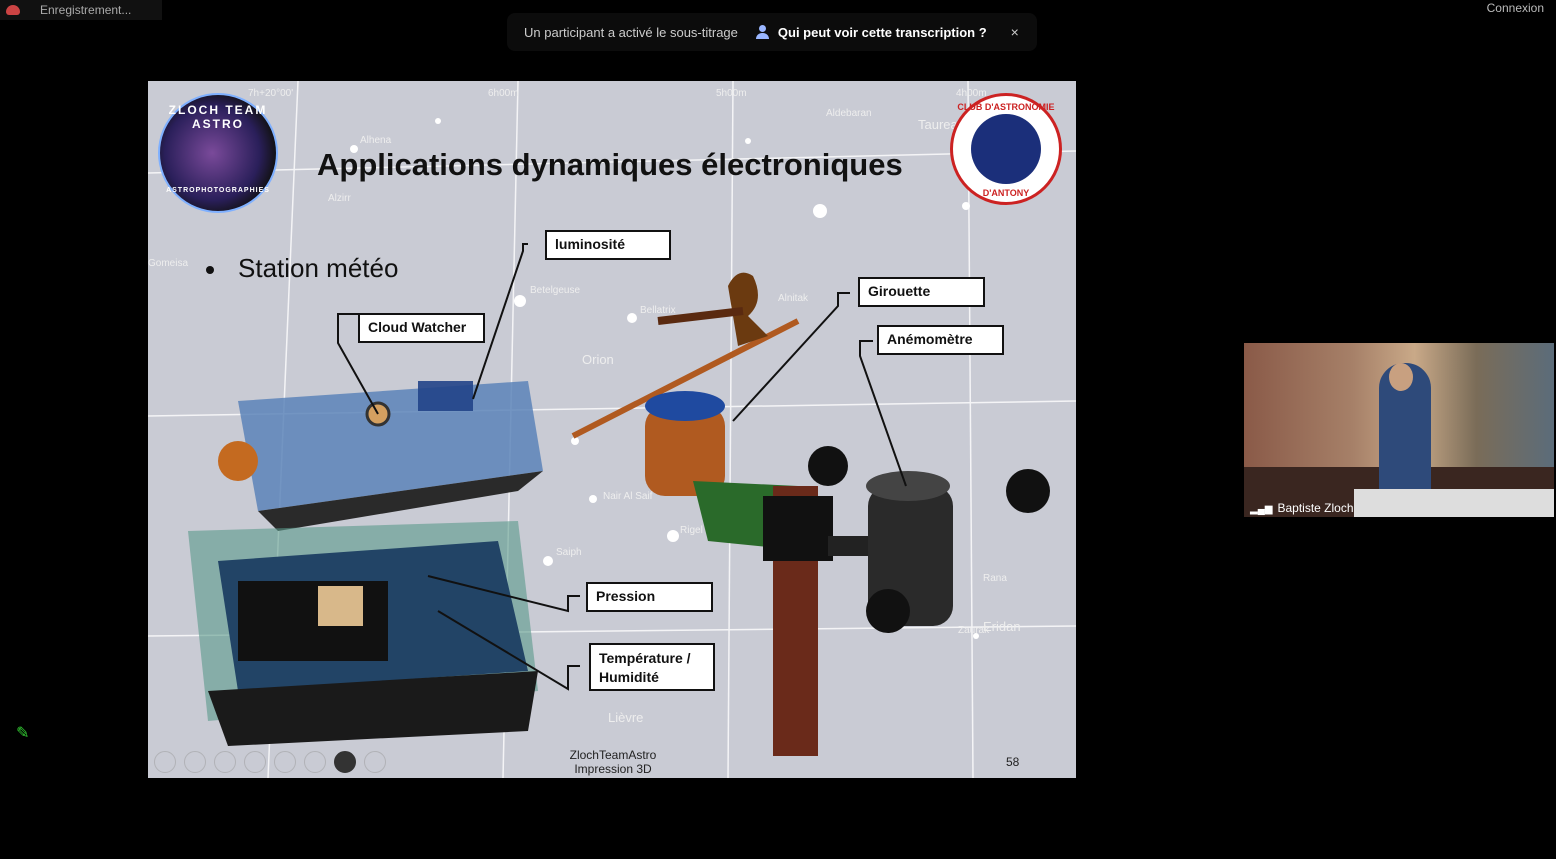  Describe the element at coordinates (255, 762) in the screenshot. I see `grid-view-icon` at that location.